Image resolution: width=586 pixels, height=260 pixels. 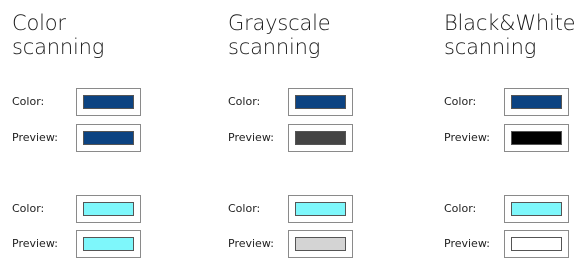 I want to click on column-title: Black&White scanning, so click(x=510, y=35).